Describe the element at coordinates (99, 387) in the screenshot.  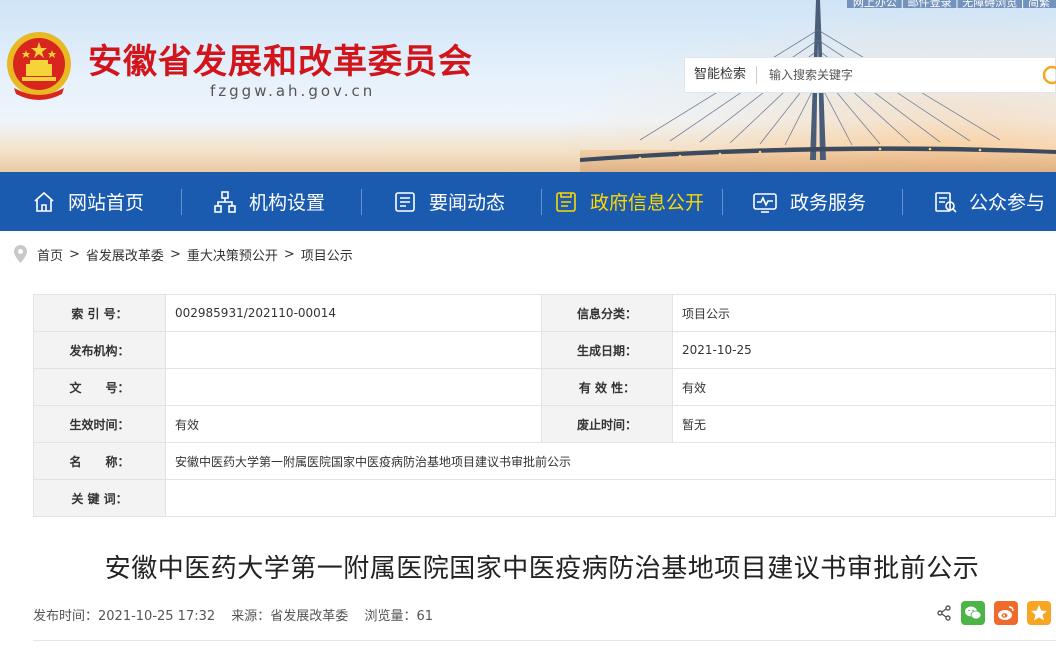
I see `doc-no-label: 文 号：` at that location.